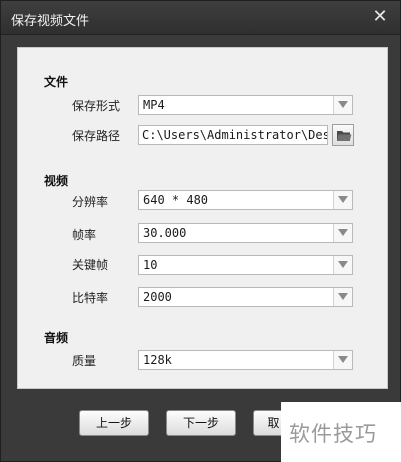  What do you see at coordinates (90, 202) in the screenshot?
I see `resolution-label: 分辨率` at bounding box center [90, 202].